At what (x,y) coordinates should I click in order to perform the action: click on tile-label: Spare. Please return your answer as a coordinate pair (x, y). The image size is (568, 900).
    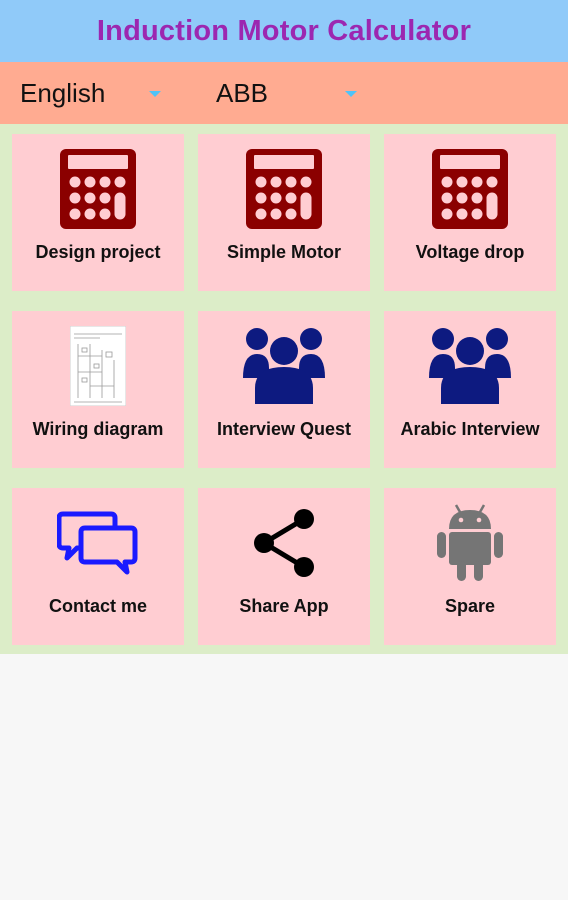
    Looking at the image, I should click on (470, 606).